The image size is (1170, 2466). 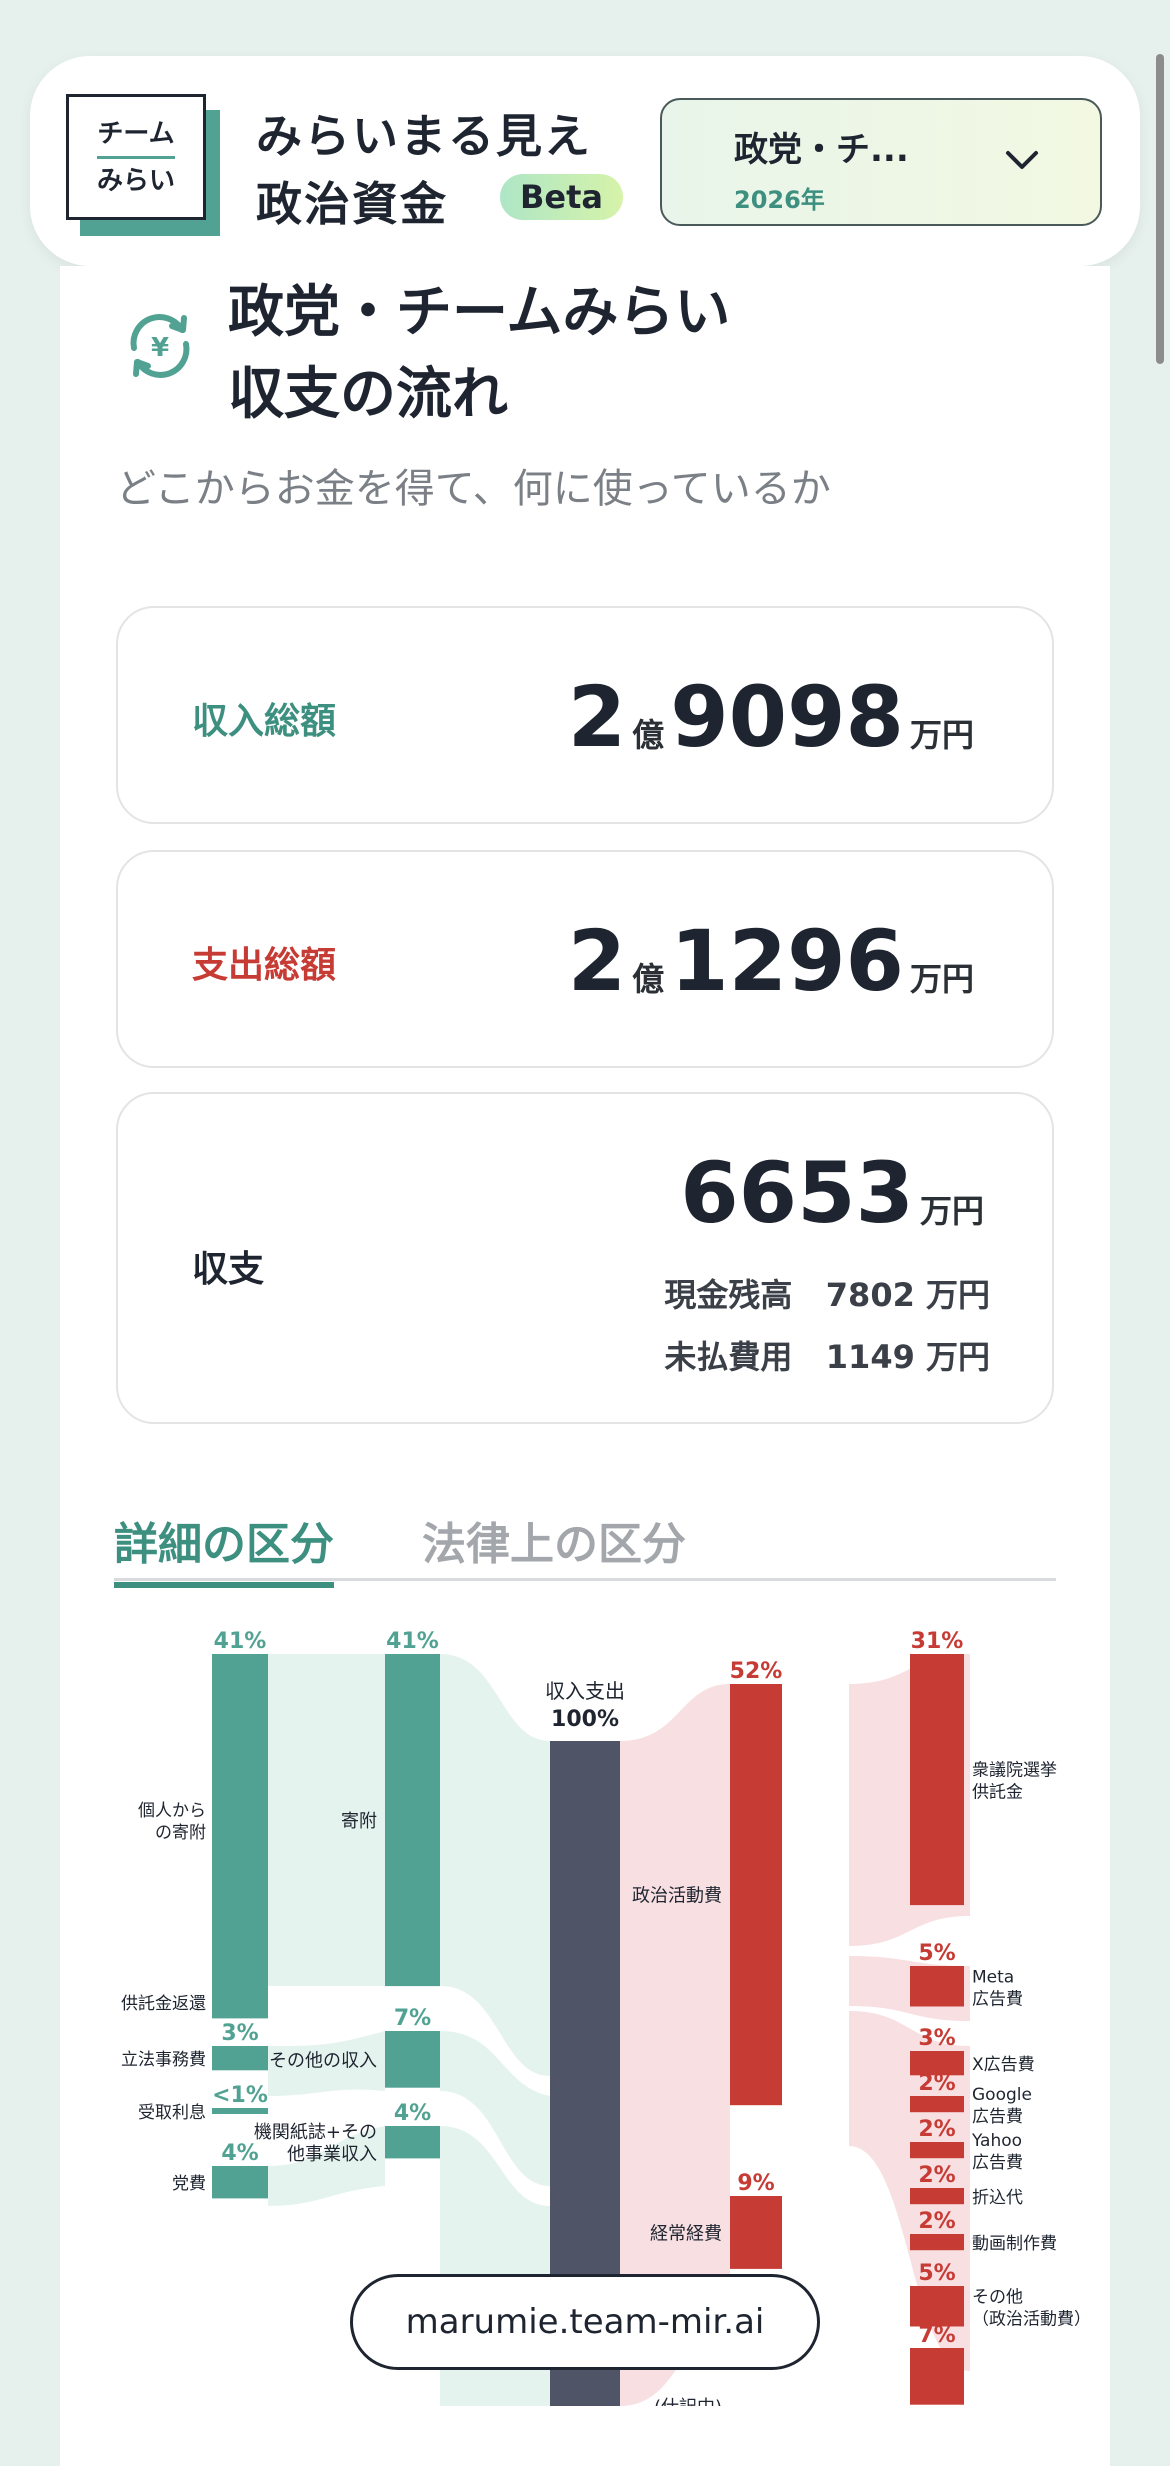 I want to click on expense-item-pct: 7%, so click(x=936, y=2335).